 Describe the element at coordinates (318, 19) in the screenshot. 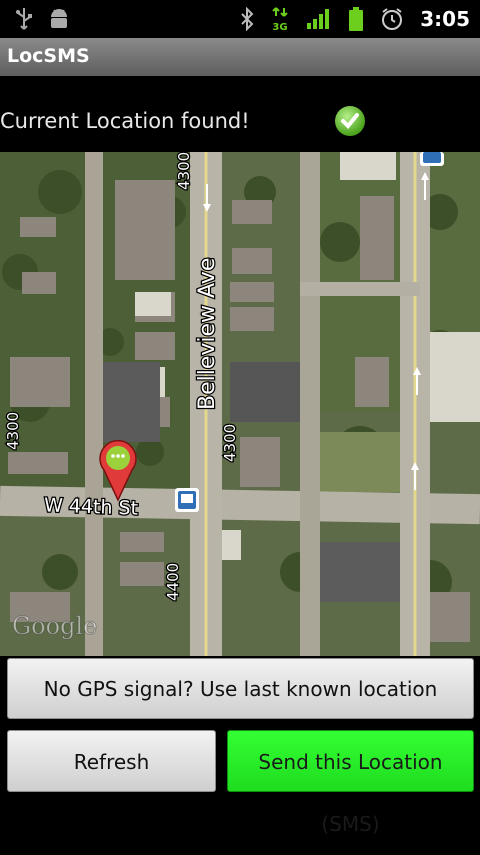

I see `signal-icon` at that location.